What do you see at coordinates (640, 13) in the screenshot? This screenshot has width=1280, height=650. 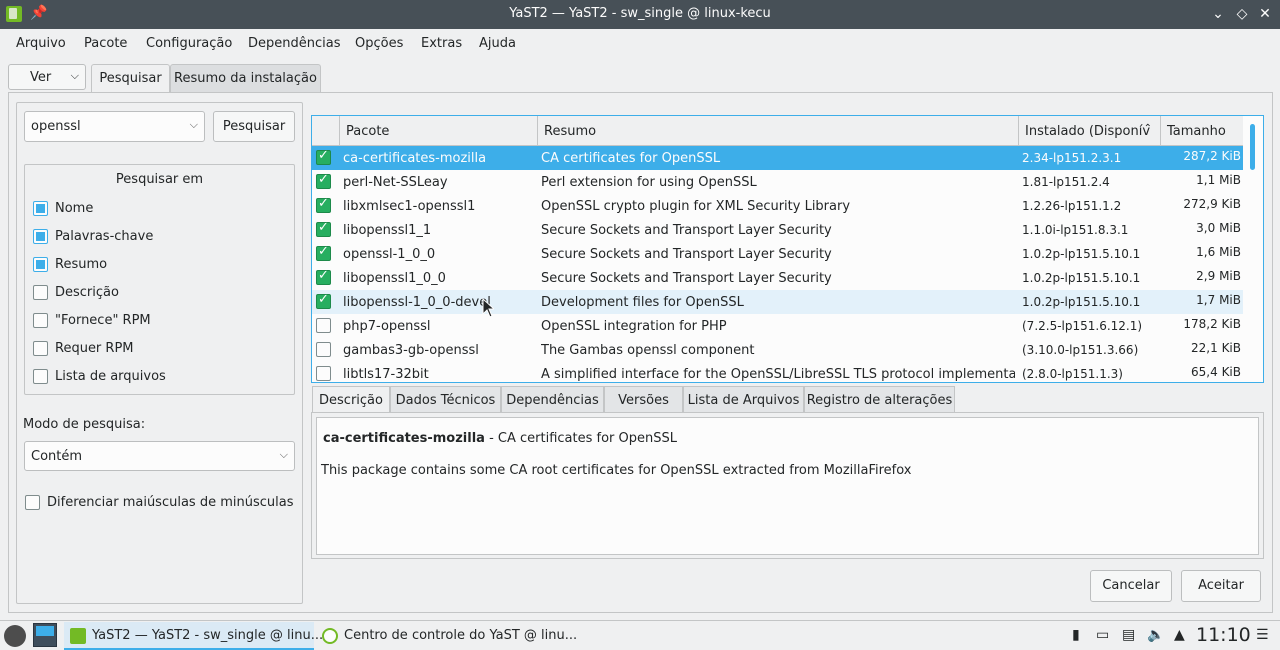 I see `window-title: YaST2 — YaST2 - sw_single @ linux-kecu` at bounding box center [640, 13].